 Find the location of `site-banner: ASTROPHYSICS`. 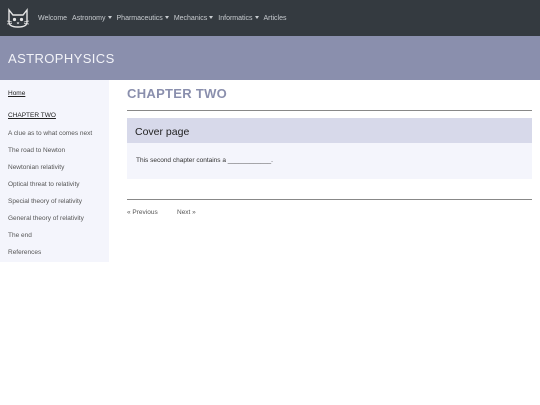

site-banner: ASTROPHYSICS is located at coordinates (270, 58).